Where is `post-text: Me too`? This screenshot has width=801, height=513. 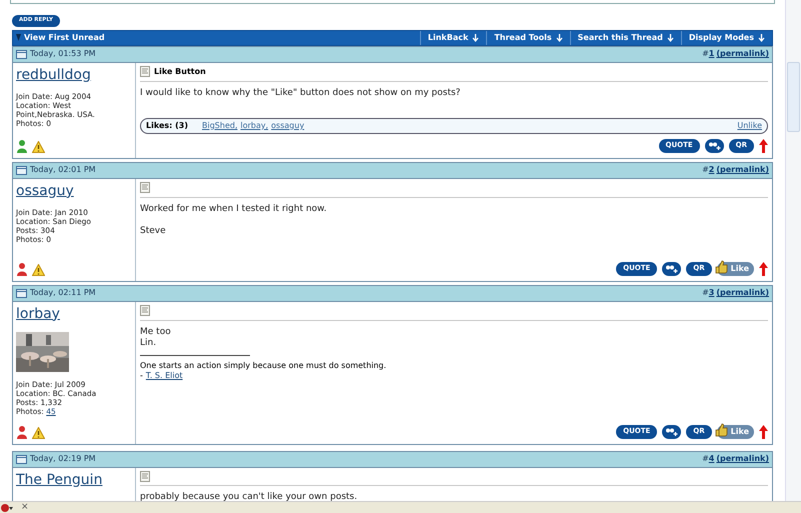 post-text: Me too is located at coordinates (156, 332).